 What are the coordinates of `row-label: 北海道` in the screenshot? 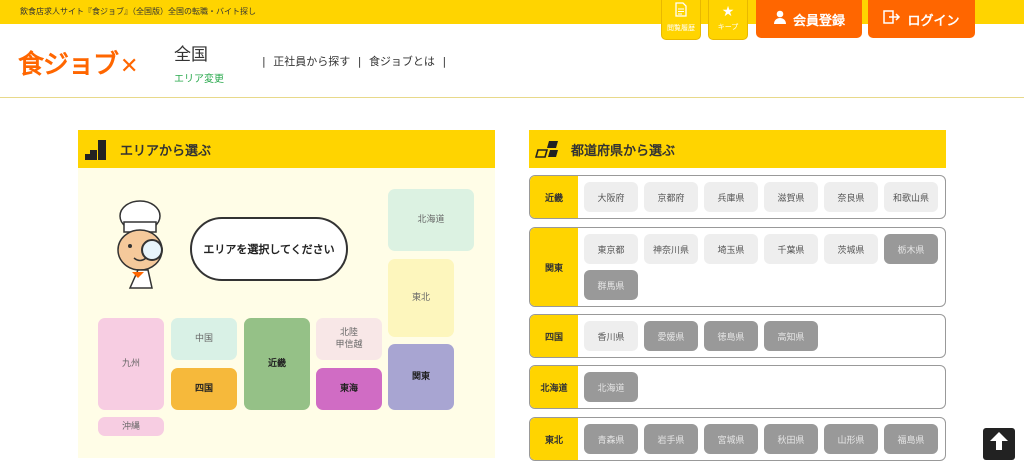 It's located at (554, 387).